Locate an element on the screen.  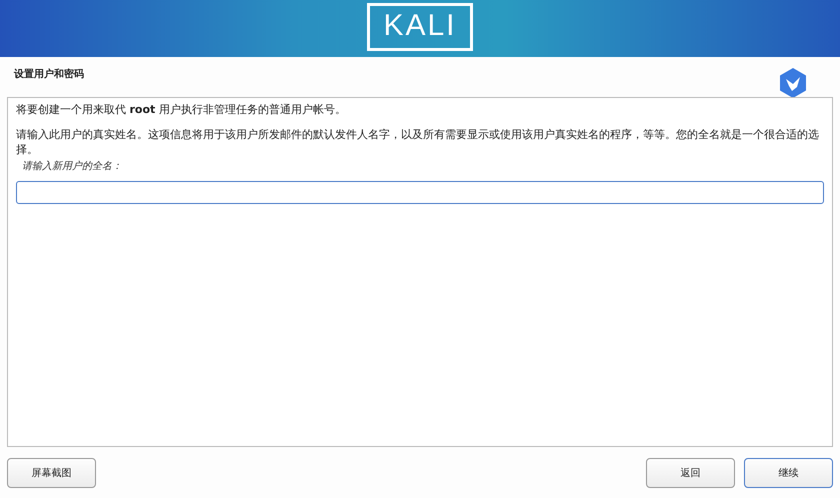
description-text: 请输入此用户的真实姓名。这项信息将用于该用户所发邮件的默认发件人名字，以及所有需要显示或使用该用户真实姓名的程序，等等。您的全名就是一个很合适的选择。 is located at coordinates (418, 142).